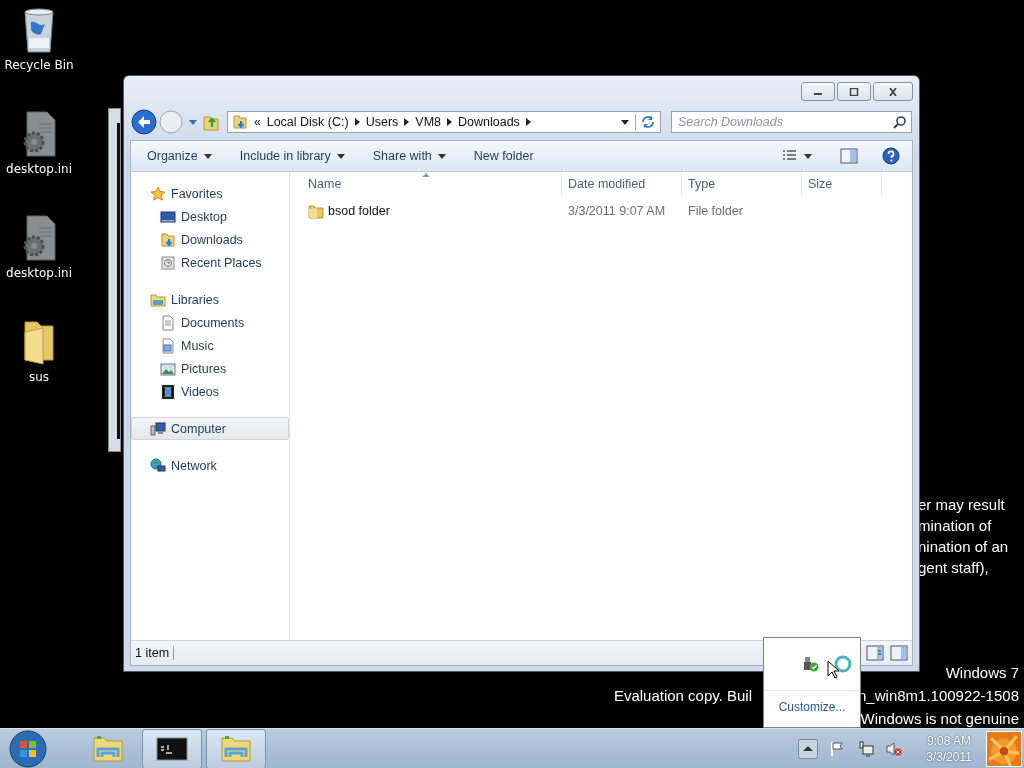 This screenshot has height=768, width=1024. Describe the element at coordinates (617, 211) in the screenshot. I see `table-cell-text: 3/3/2011 9:07 AM` at that location.